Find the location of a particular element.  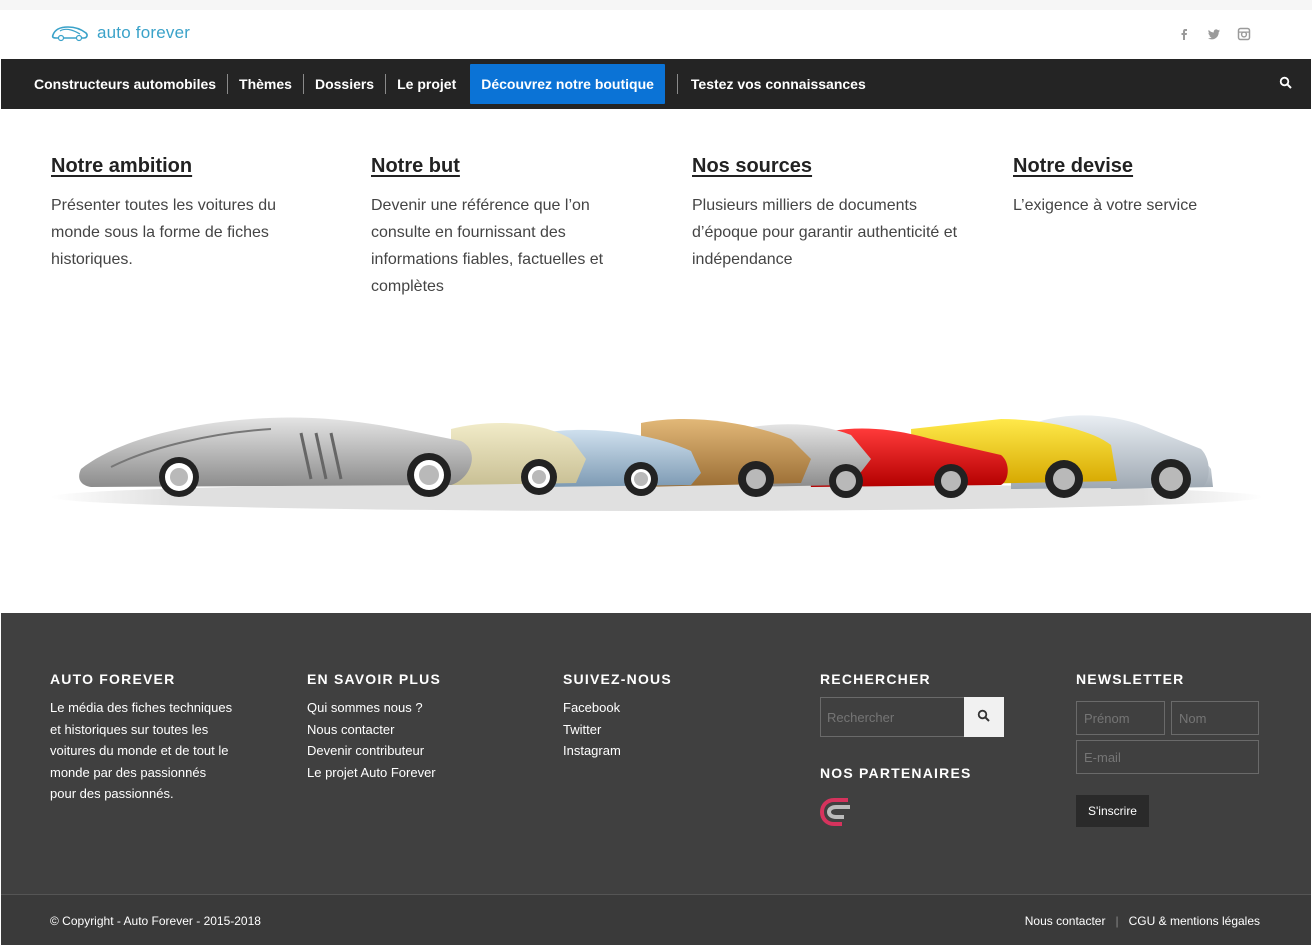

nav-item-quiz: Testez vos connaissances is located at coordinates (778, 84).